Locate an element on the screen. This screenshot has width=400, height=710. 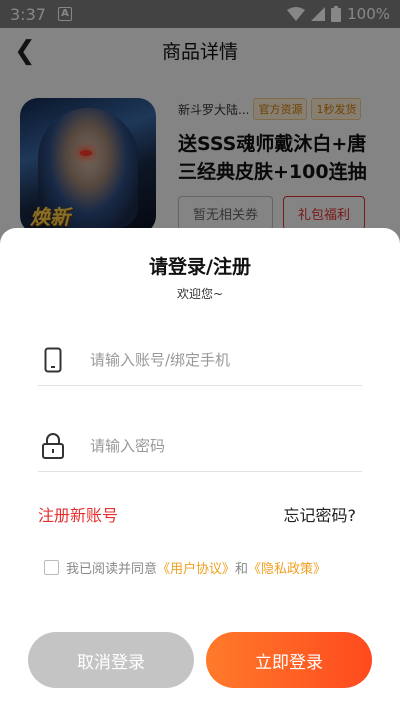
password-input is located at coordinates (210, 445).